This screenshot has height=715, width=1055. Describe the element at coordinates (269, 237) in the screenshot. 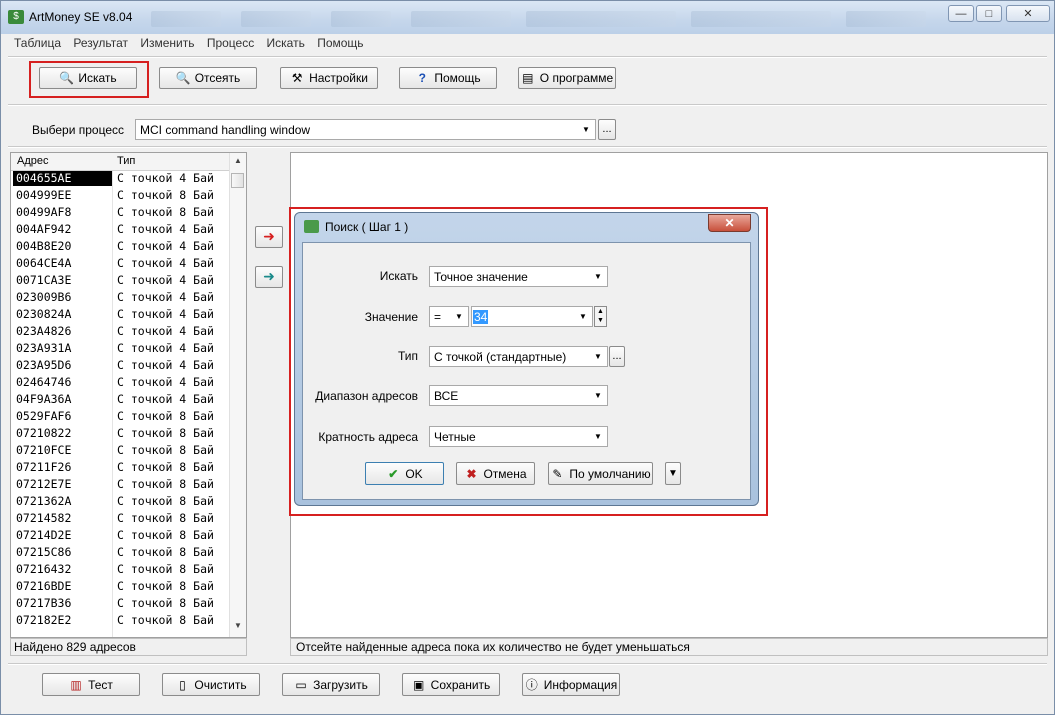

I see `add-to-list-button: ➜` at that location.